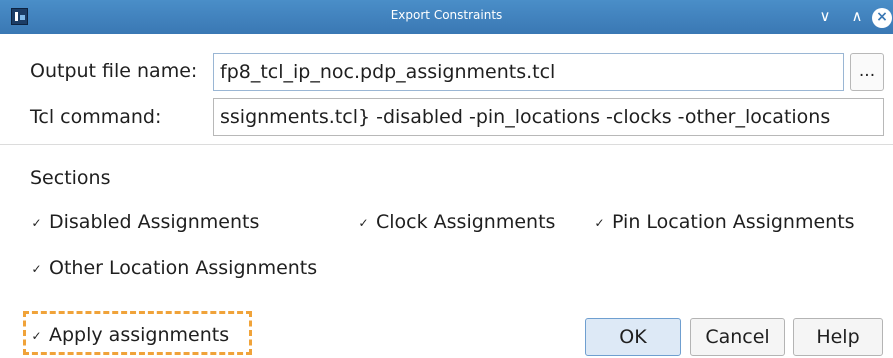 The width and height of the screenshot is (893, 358). I want to click on output-file-name-label: Output file name:, so click(114, 71).